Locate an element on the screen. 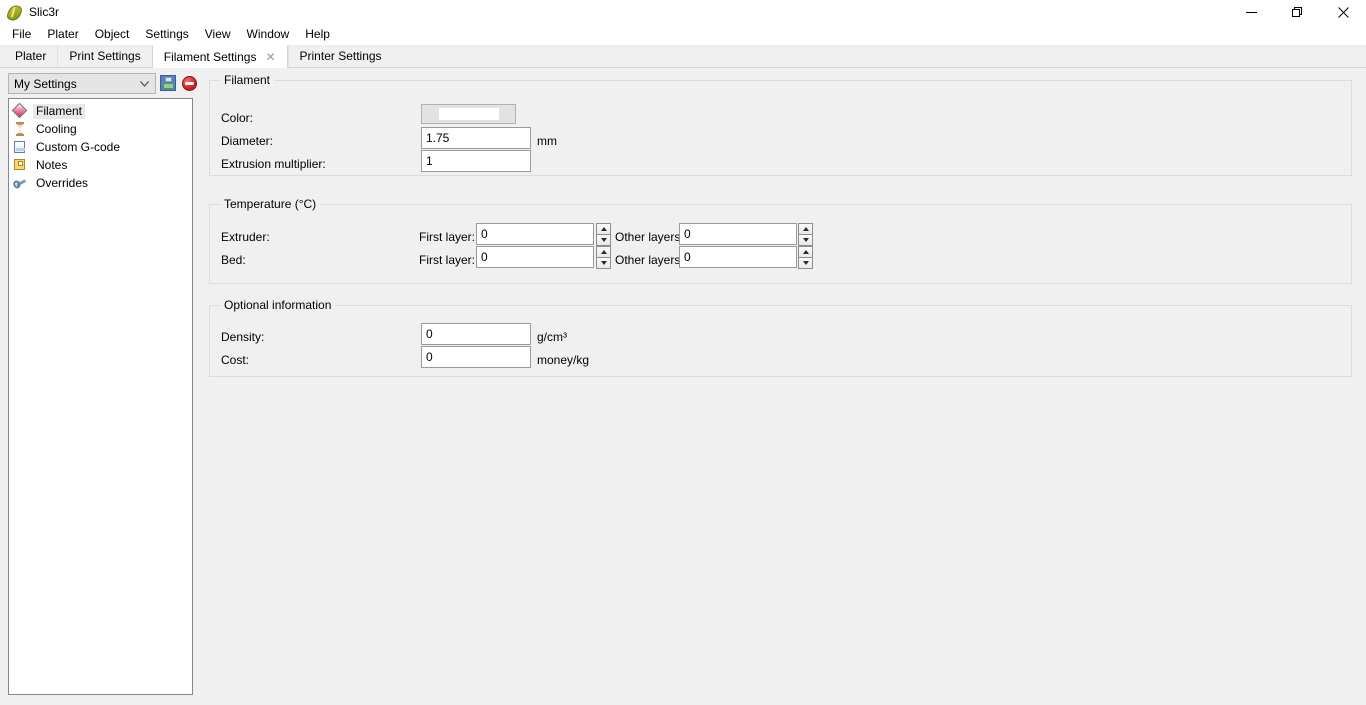  cost-input: 0 is located at coordinates (476, 357).